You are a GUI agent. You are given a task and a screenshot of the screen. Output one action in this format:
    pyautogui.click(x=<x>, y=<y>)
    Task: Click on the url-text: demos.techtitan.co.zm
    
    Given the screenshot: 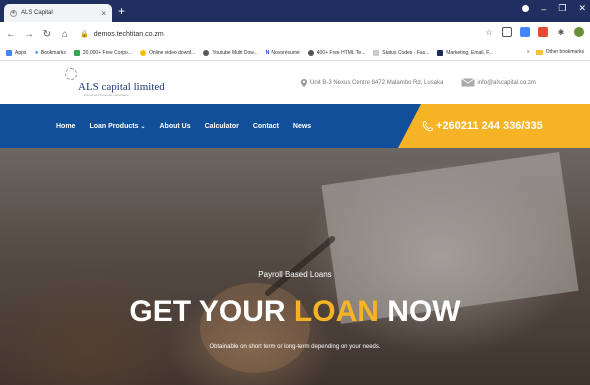 What is the action you would take?
    pyautogui.click(x=128, y=34)
    